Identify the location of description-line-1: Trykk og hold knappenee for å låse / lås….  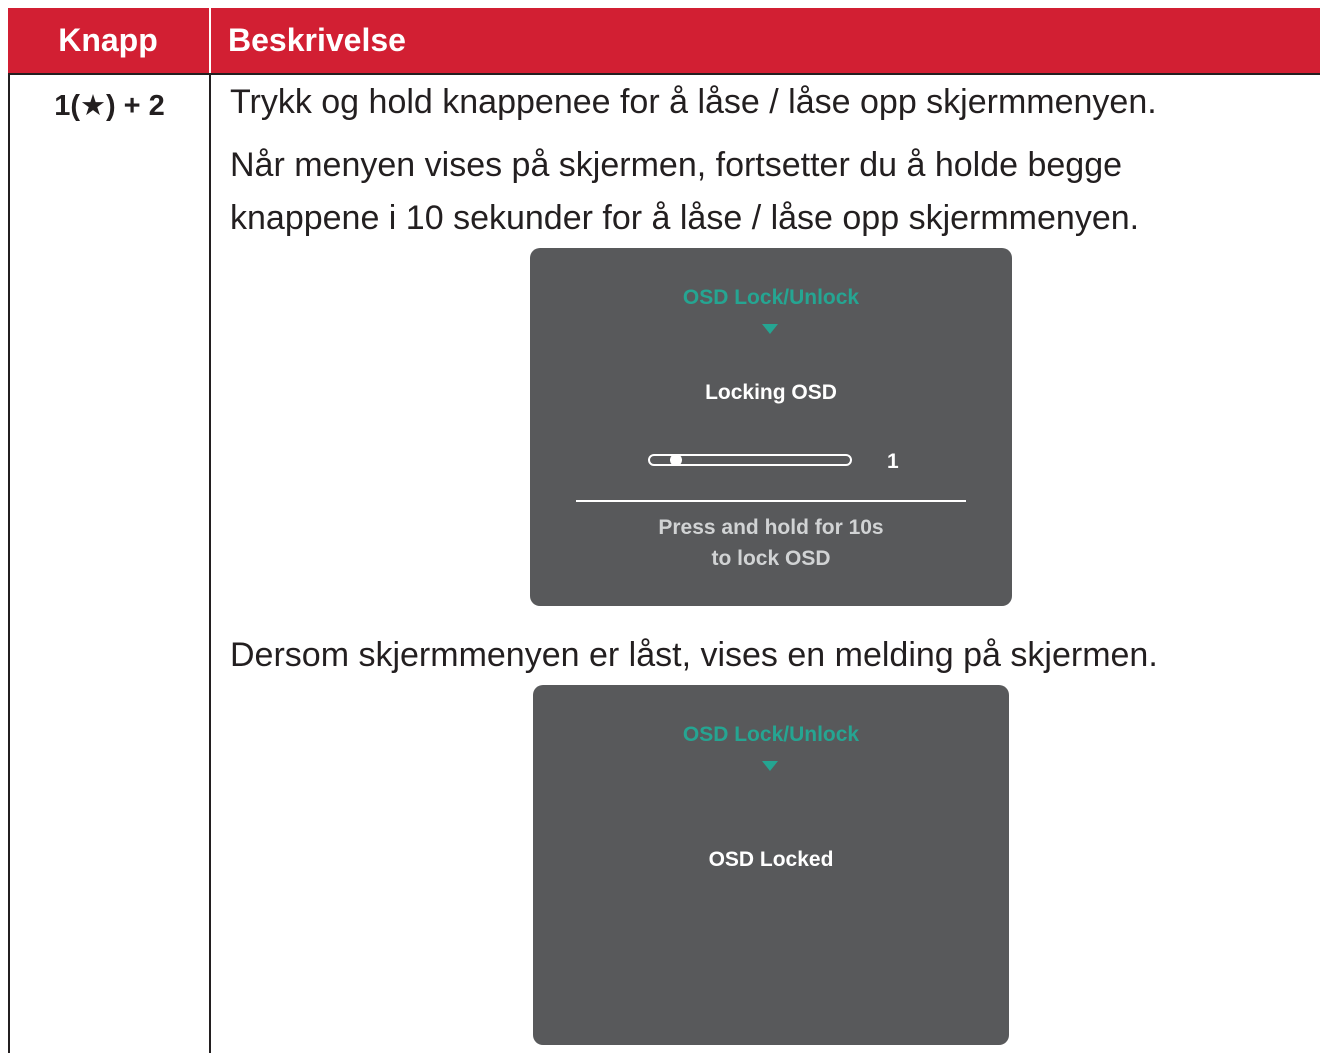
(693, 102).